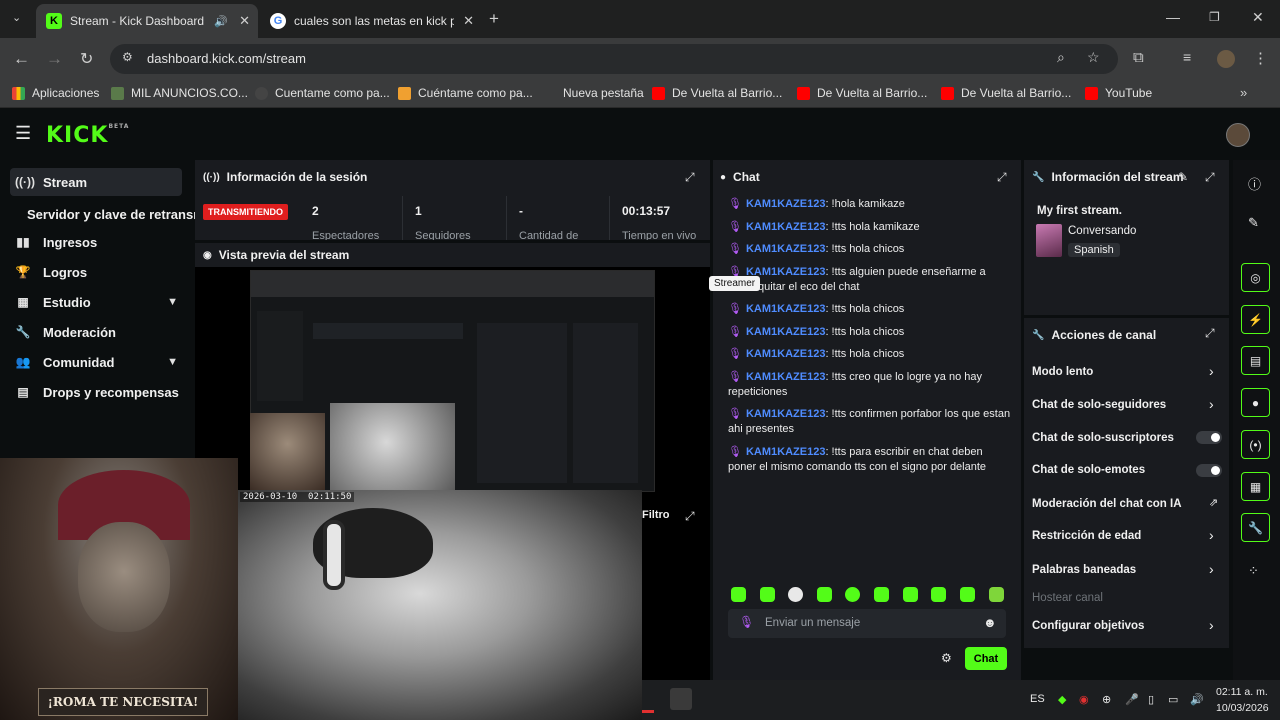 Image resolution: width=1280 pixels, height=720 pixels. What do you see at coordinates (147, 21) in the screenshot?
I see `tab-kick-dashboard: K Stream - Kick Dashboard 🔊 ✕` at bounding box center [147, 21].